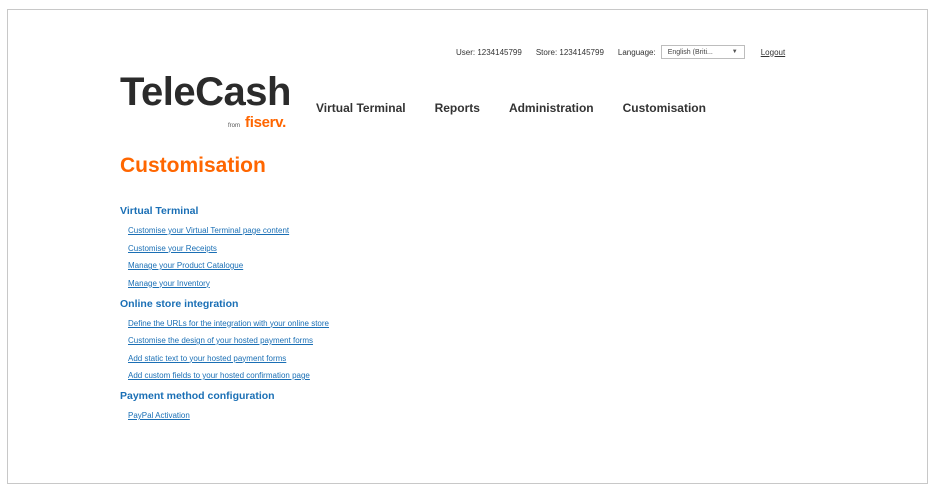 Image resolution: width=936 pixels, height=492 pixels. Describe the element at coordinates (664, 108) in the screenshot. I see `nav-customisation: Customisation` at that location.